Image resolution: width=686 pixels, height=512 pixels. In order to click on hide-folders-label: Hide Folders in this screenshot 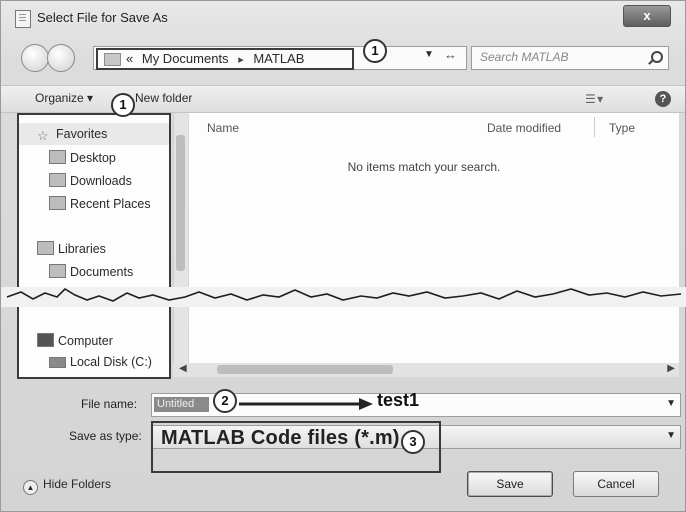, I will do `click(77, 484)`.